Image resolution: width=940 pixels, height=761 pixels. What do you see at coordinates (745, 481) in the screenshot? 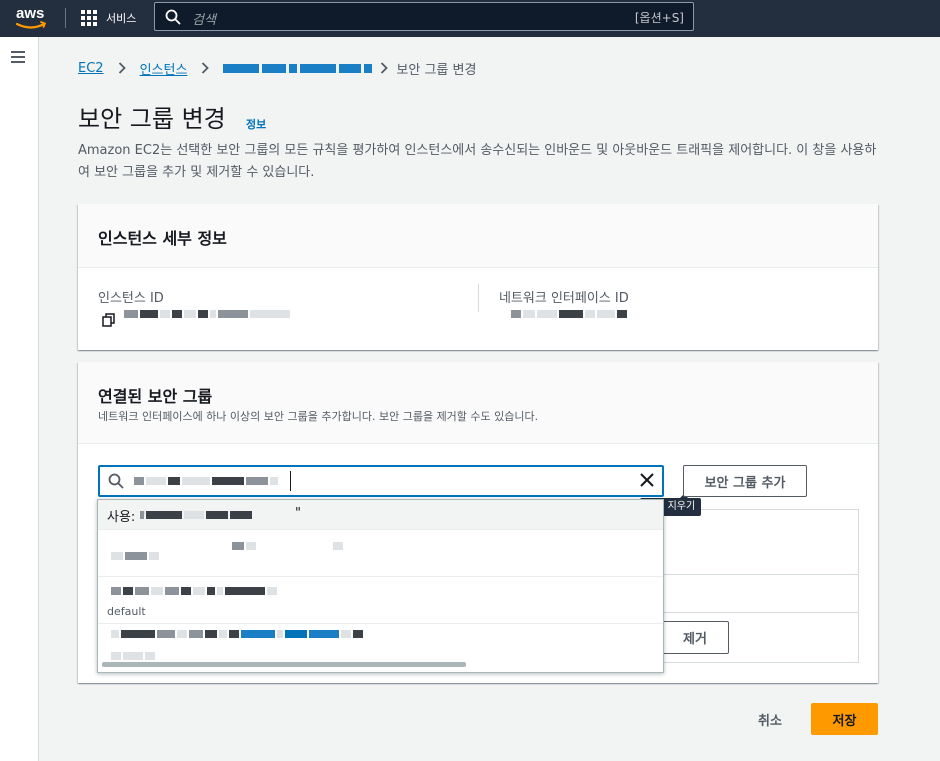
I see `add-security-group-button: 보안 그룹 추가` at bounding box center [745, 481].